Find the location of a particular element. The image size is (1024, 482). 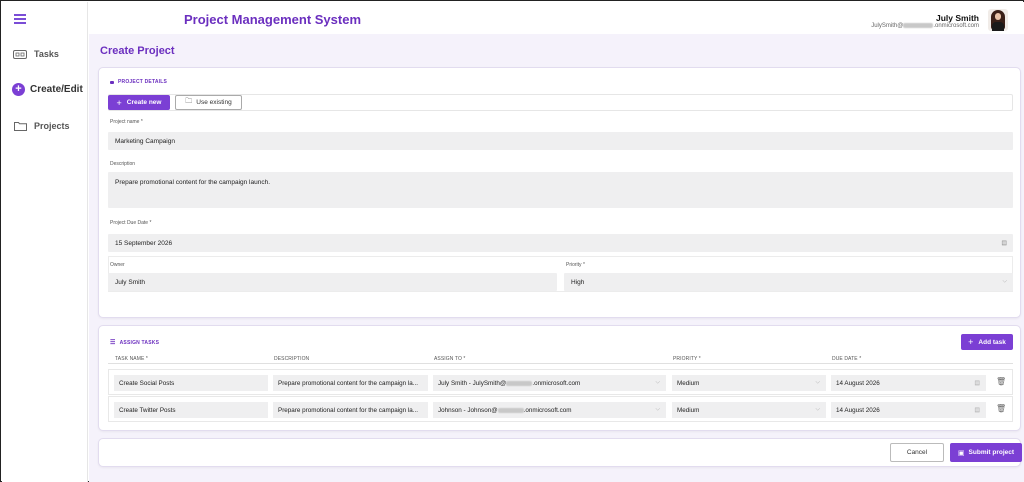

project-name-input: Marketing Campaign is located at coordinates (560, 141).